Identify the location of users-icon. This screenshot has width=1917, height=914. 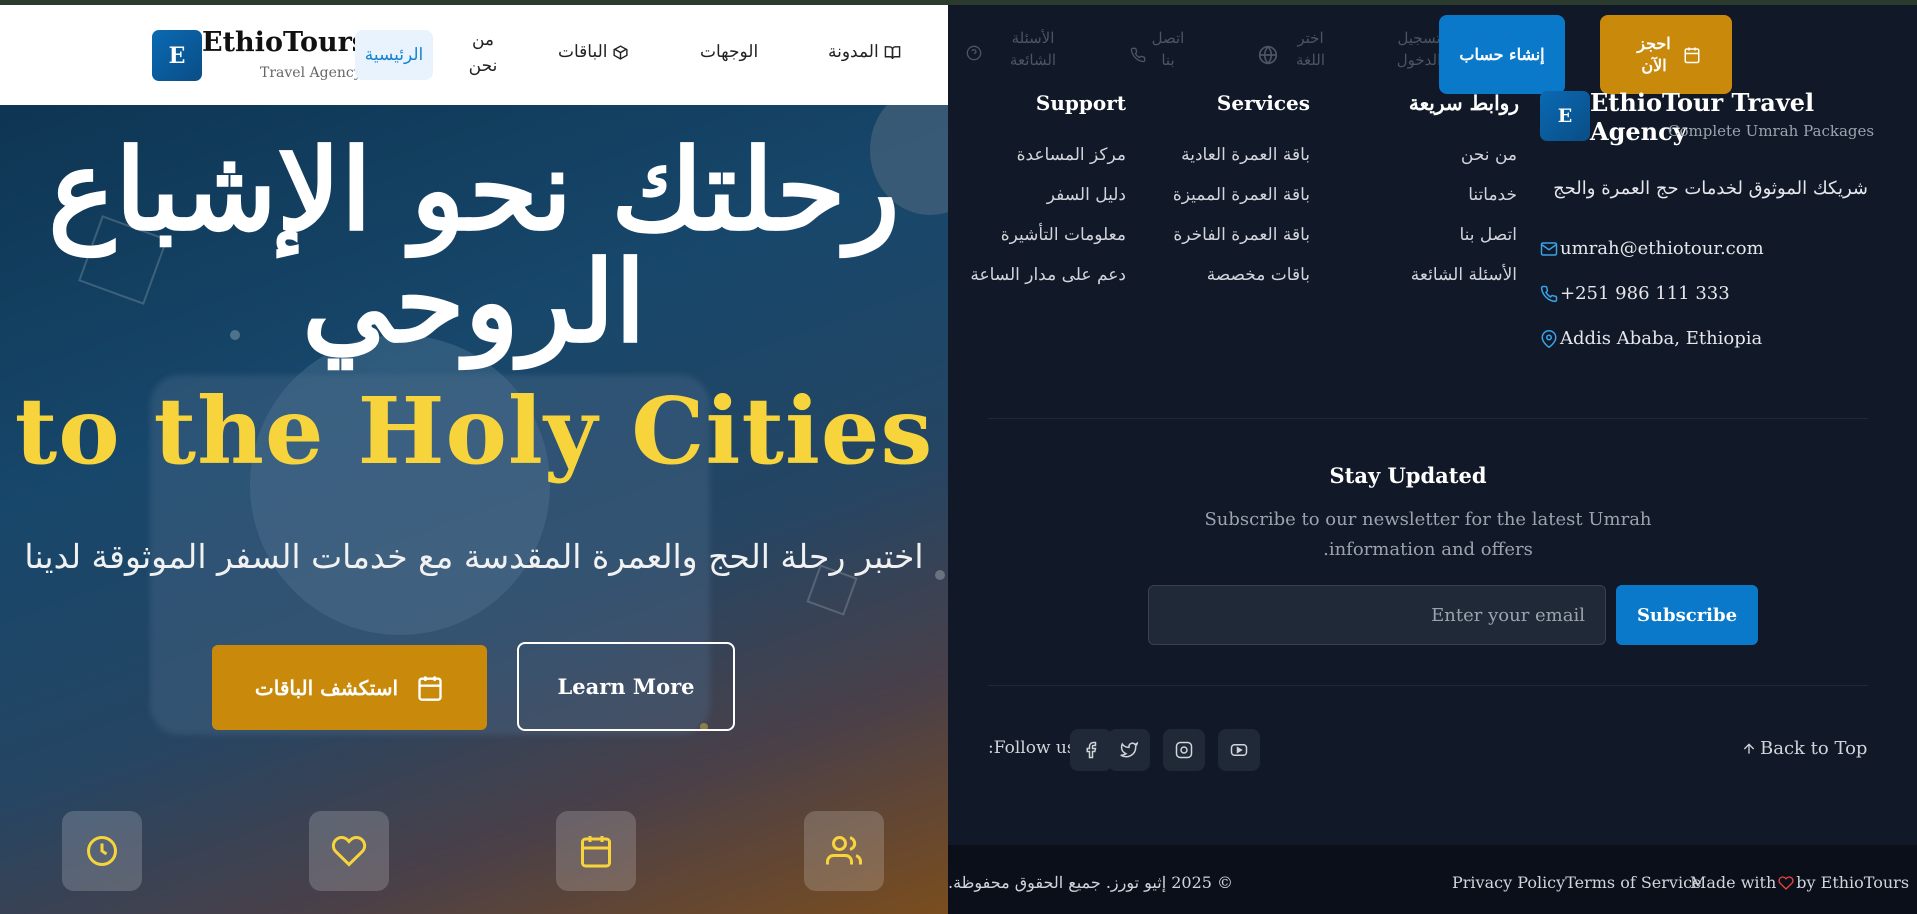
(844, 851).